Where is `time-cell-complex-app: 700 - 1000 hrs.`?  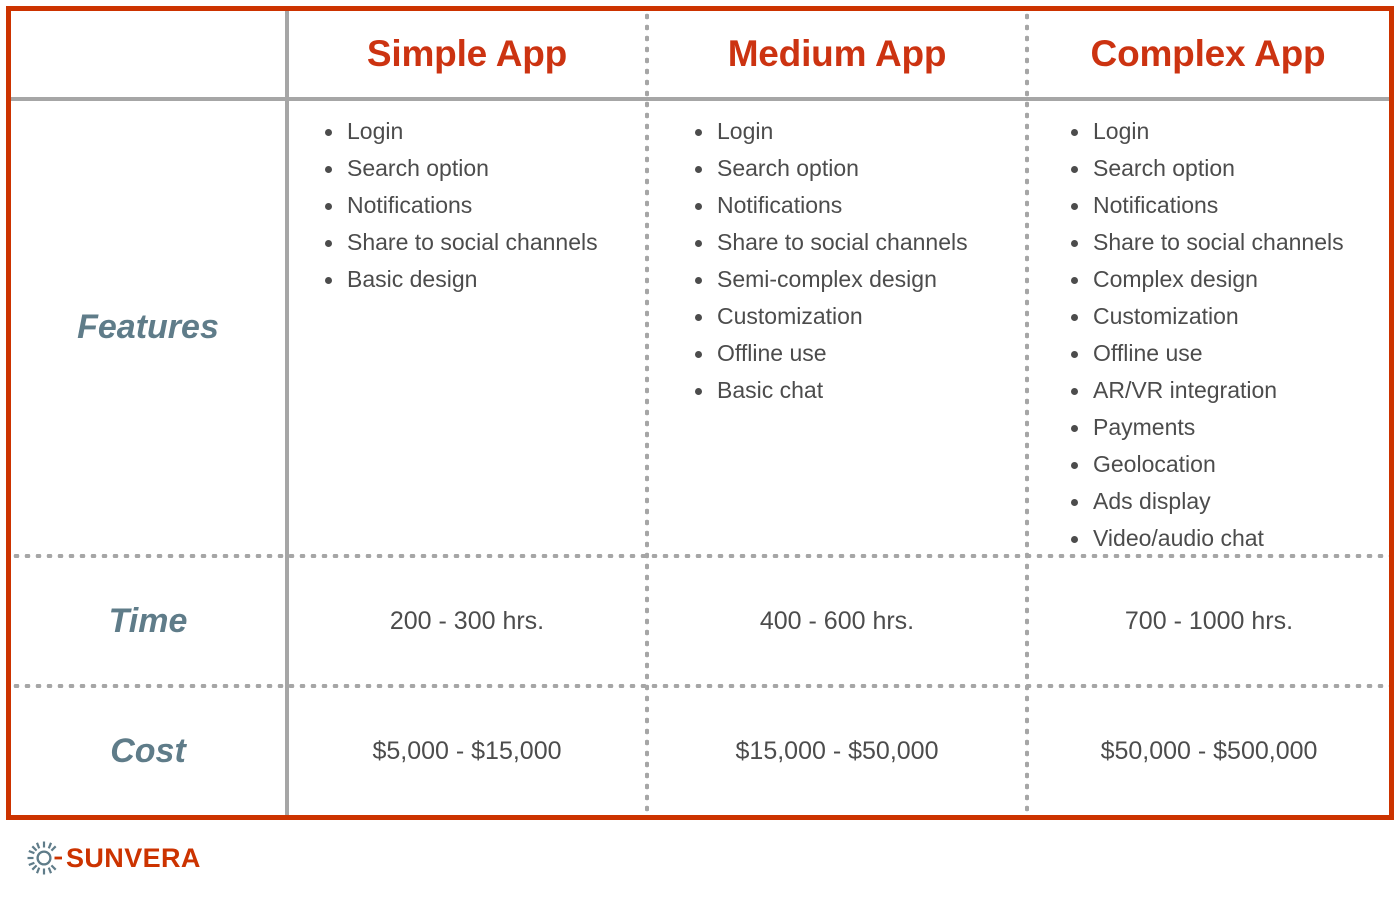 time-cell-complex-app: 700 - 1000 hrs. is located at coordinates (1209, 620).